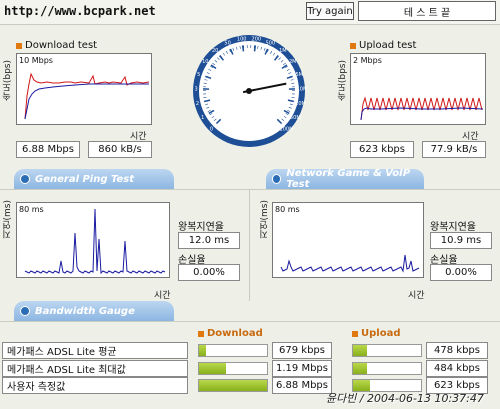 The image size is (500, 409). I want to click on speedometer-hub, so click(249, 91).